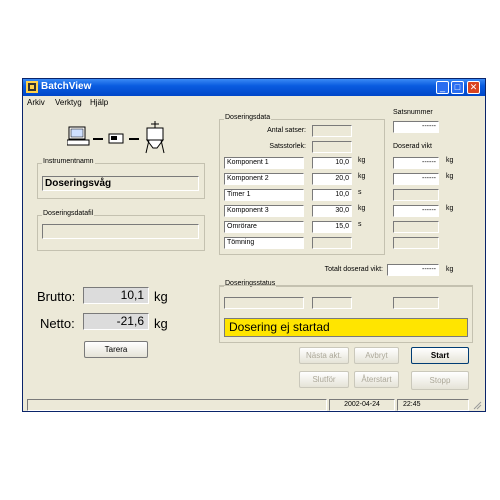 The image size is (500, 500). Describe the element at coordinates (376, 379) in the screenshot. I see `restart-button: Återstart` at that location.